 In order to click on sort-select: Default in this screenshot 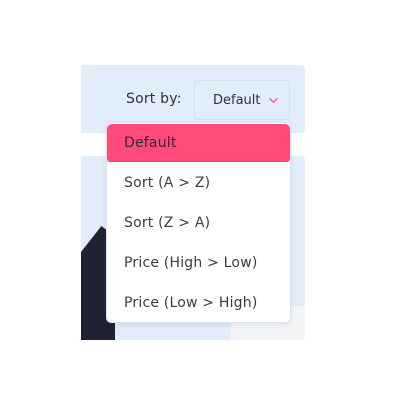, I will do `click(242, 100)`.